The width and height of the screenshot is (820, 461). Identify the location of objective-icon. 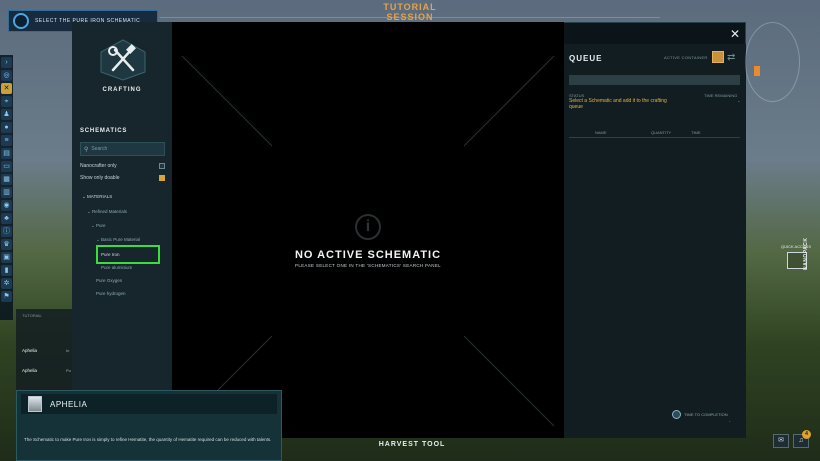
(21, 21).